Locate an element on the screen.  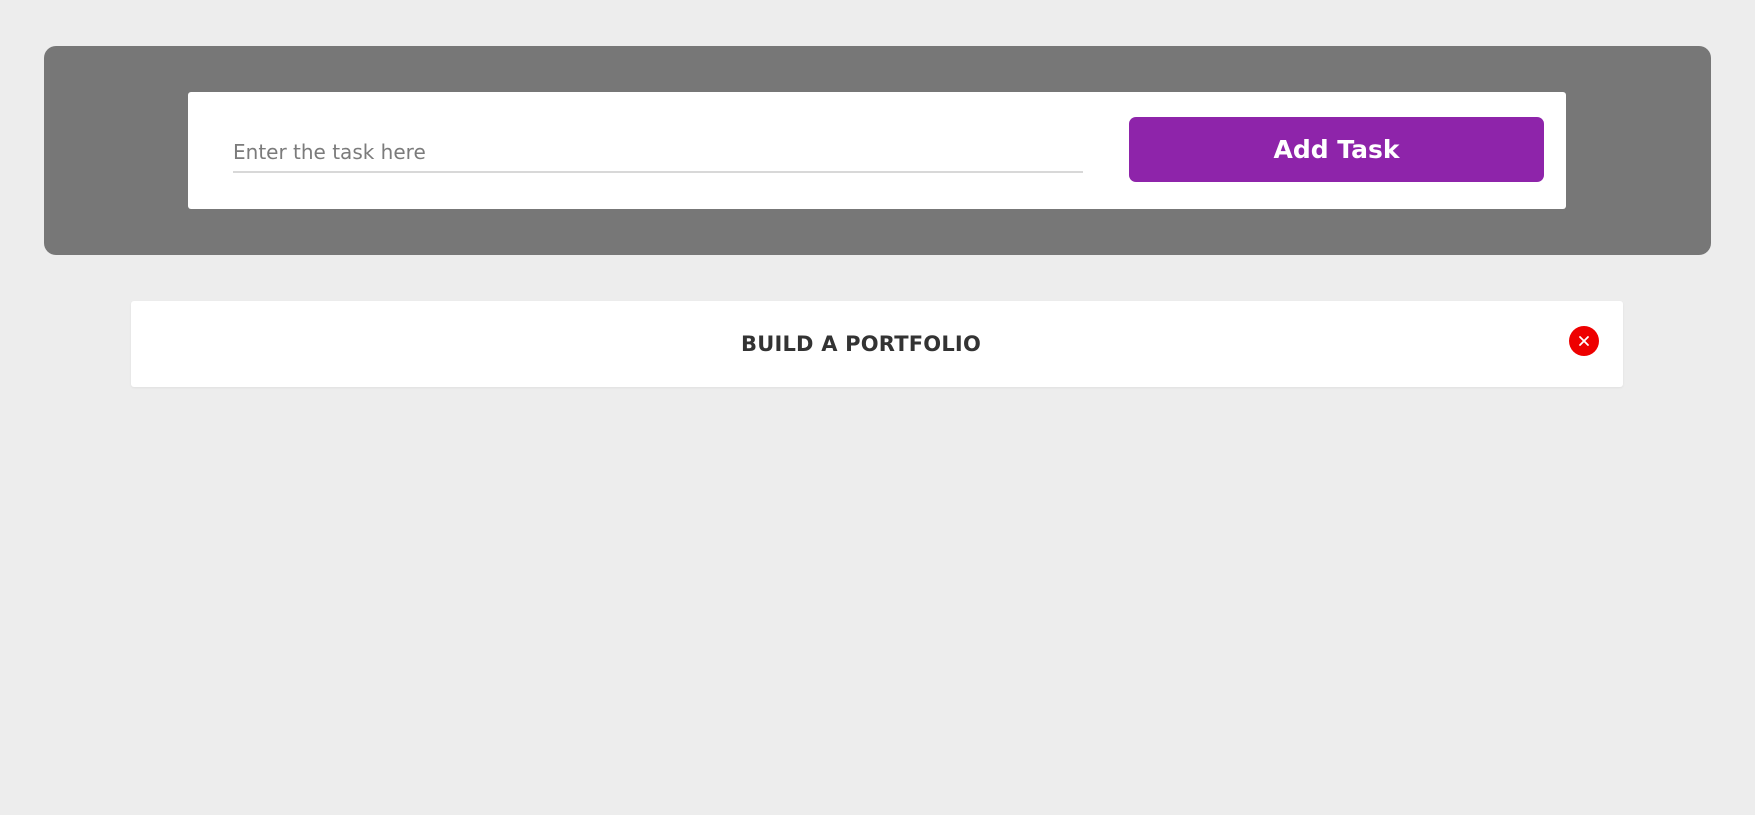
close-icon is located at coordinates (1584, 341).